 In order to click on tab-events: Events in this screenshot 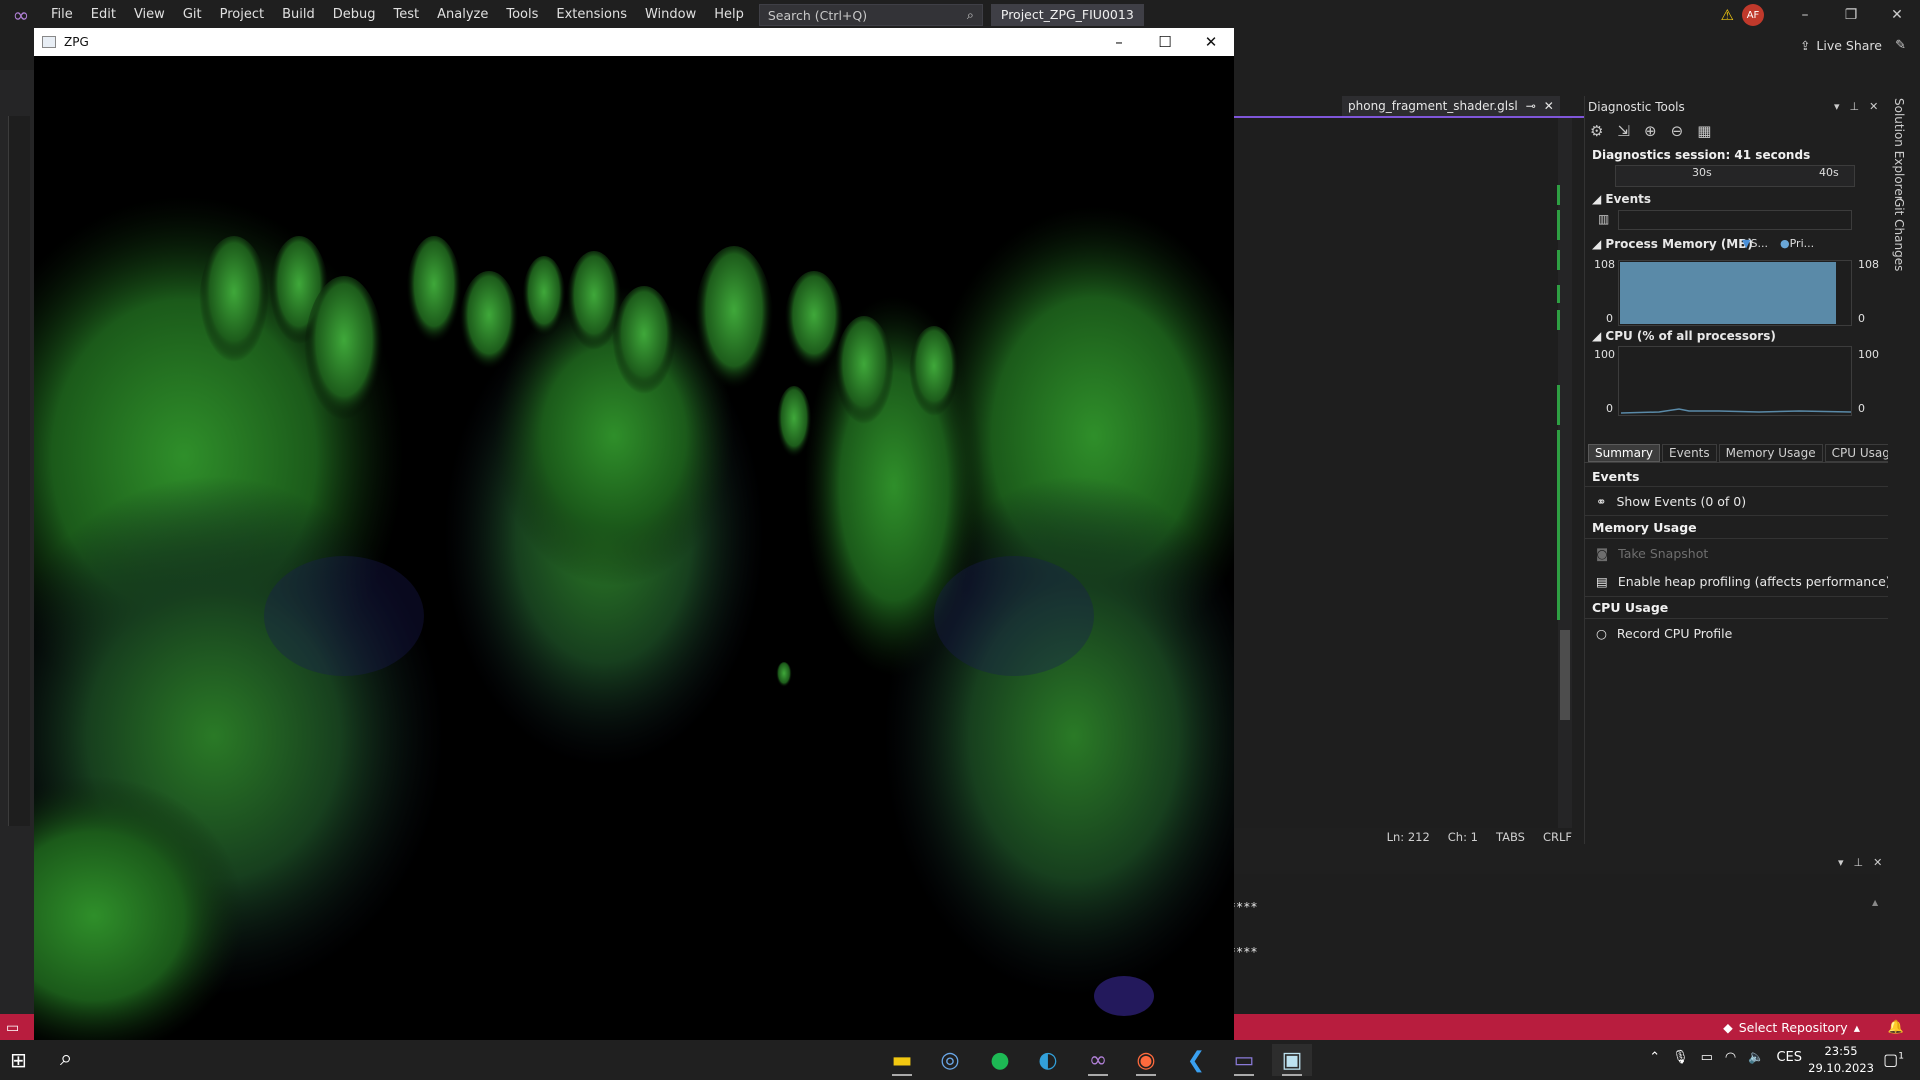, I will do `click(1689, 453)`.